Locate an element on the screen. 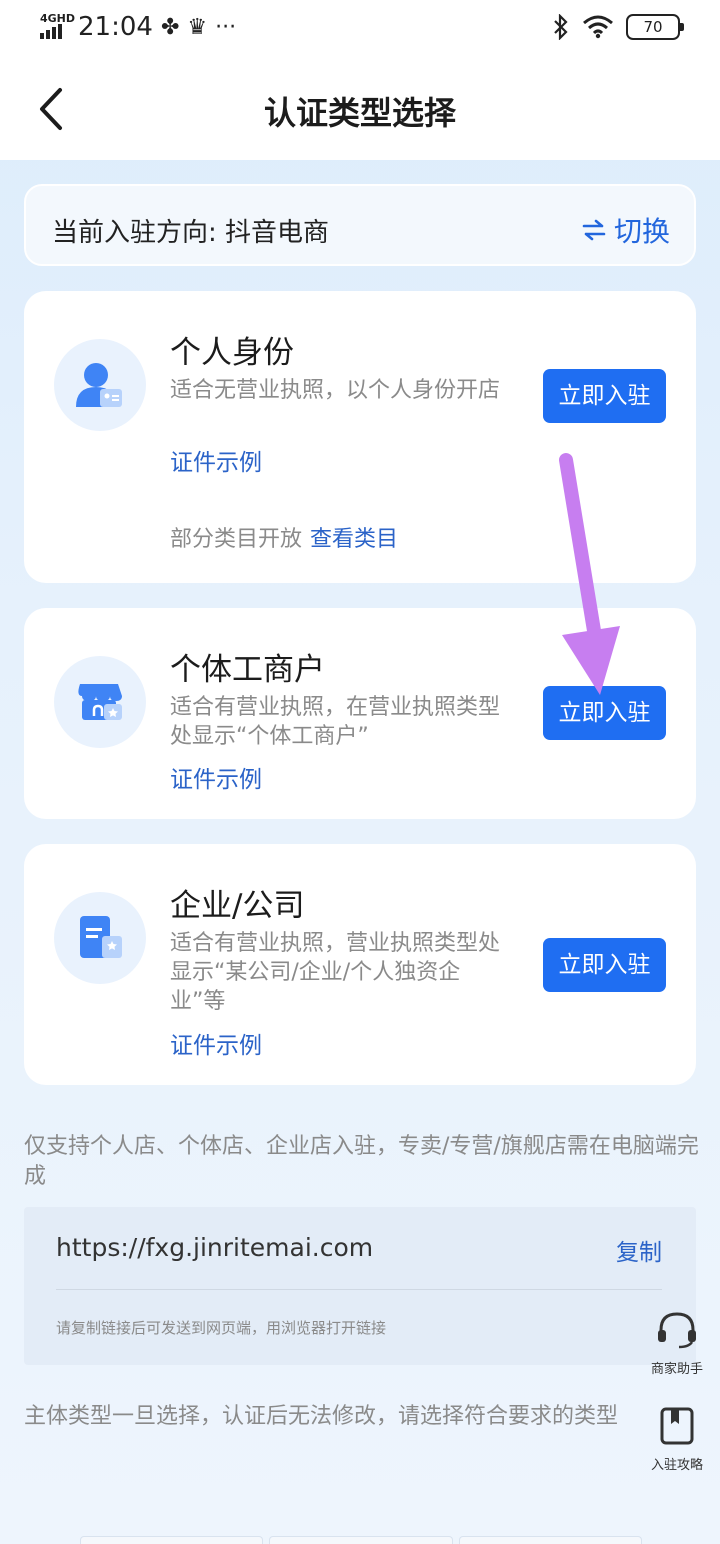 The height and width of the screenshot is (1544, 720). merchant-assistant-label: 商家助手 is located at coordinates (676, 1369).